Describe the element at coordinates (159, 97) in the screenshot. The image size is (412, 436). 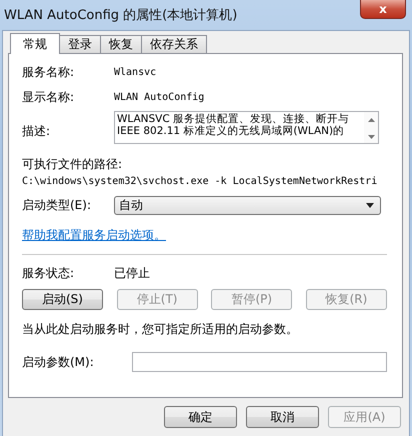
I see `field-value: WLAN AutoConfig` at that location.